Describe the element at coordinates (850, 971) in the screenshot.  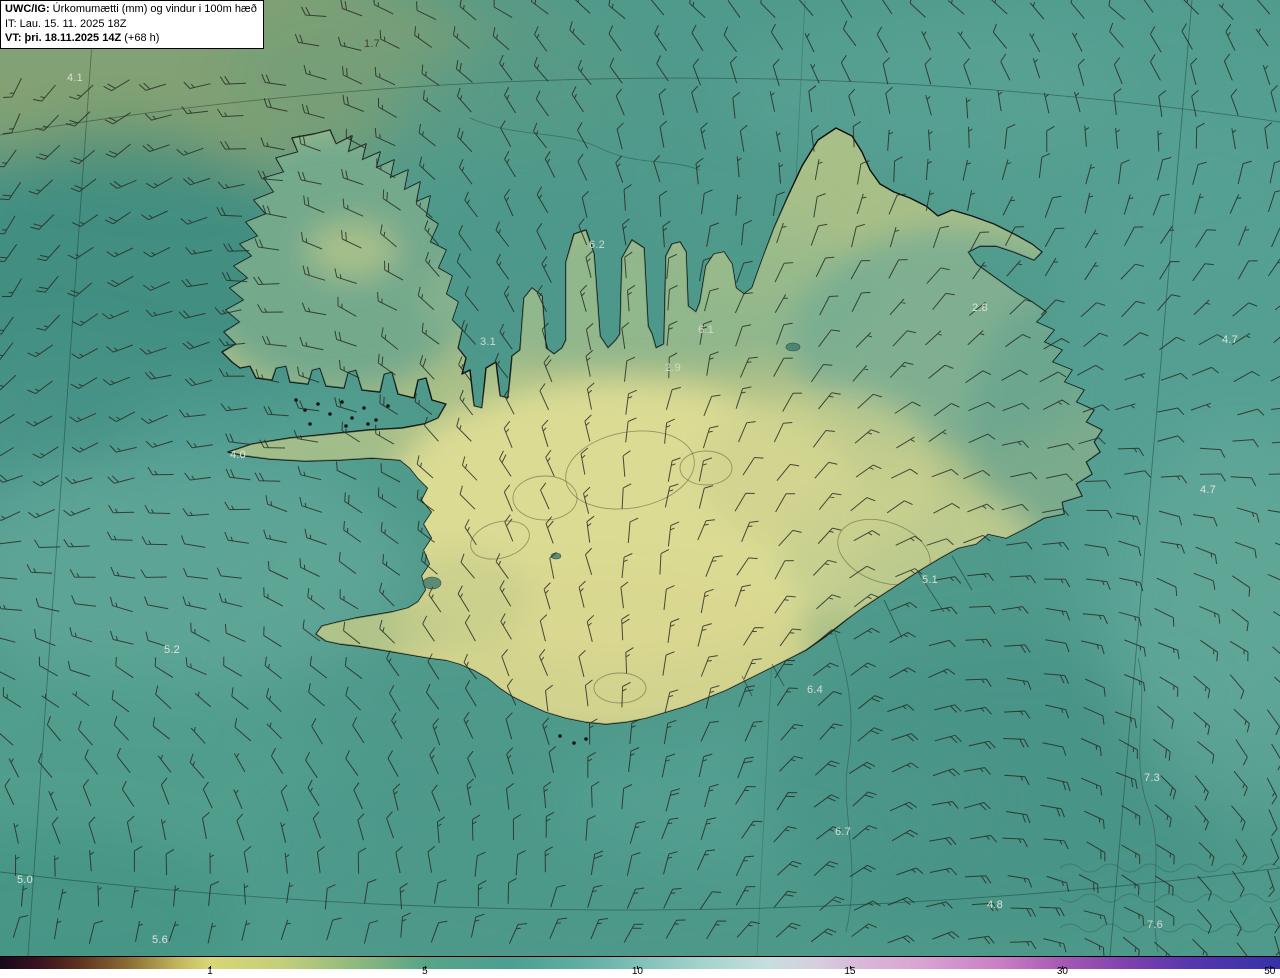
I see `colorbar-tick-label: 15` at that location.